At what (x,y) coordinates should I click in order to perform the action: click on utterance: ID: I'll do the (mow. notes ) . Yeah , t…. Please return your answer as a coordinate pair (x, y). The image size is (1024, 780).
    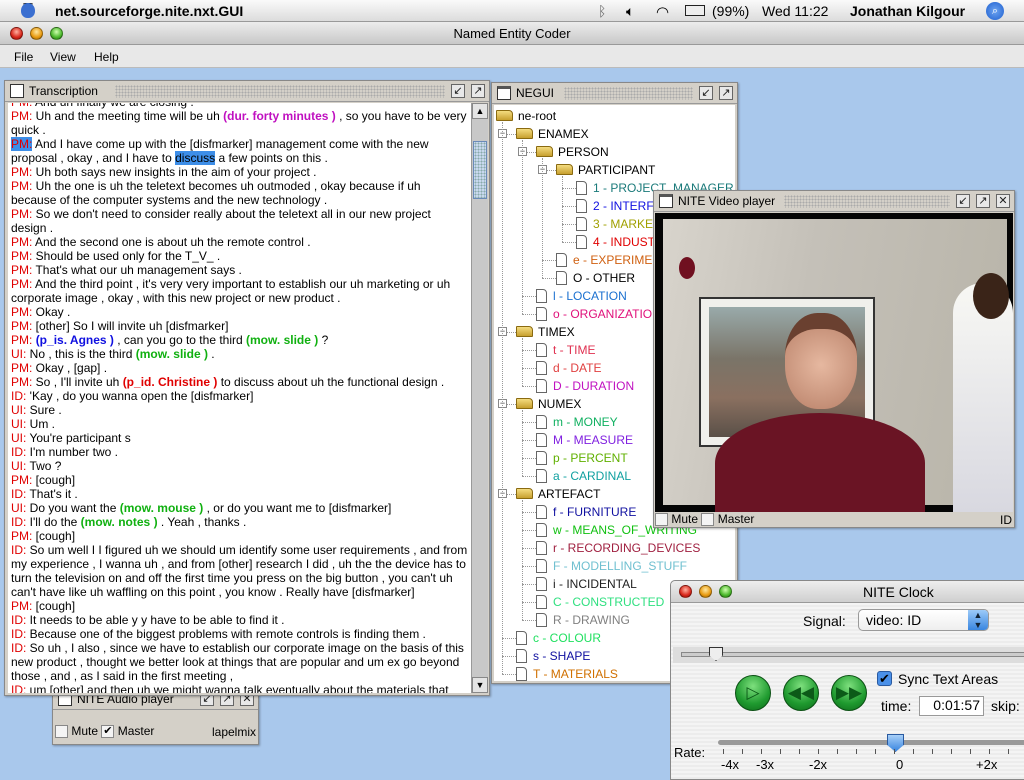
    Looking at the image, I should click on (240, 522).